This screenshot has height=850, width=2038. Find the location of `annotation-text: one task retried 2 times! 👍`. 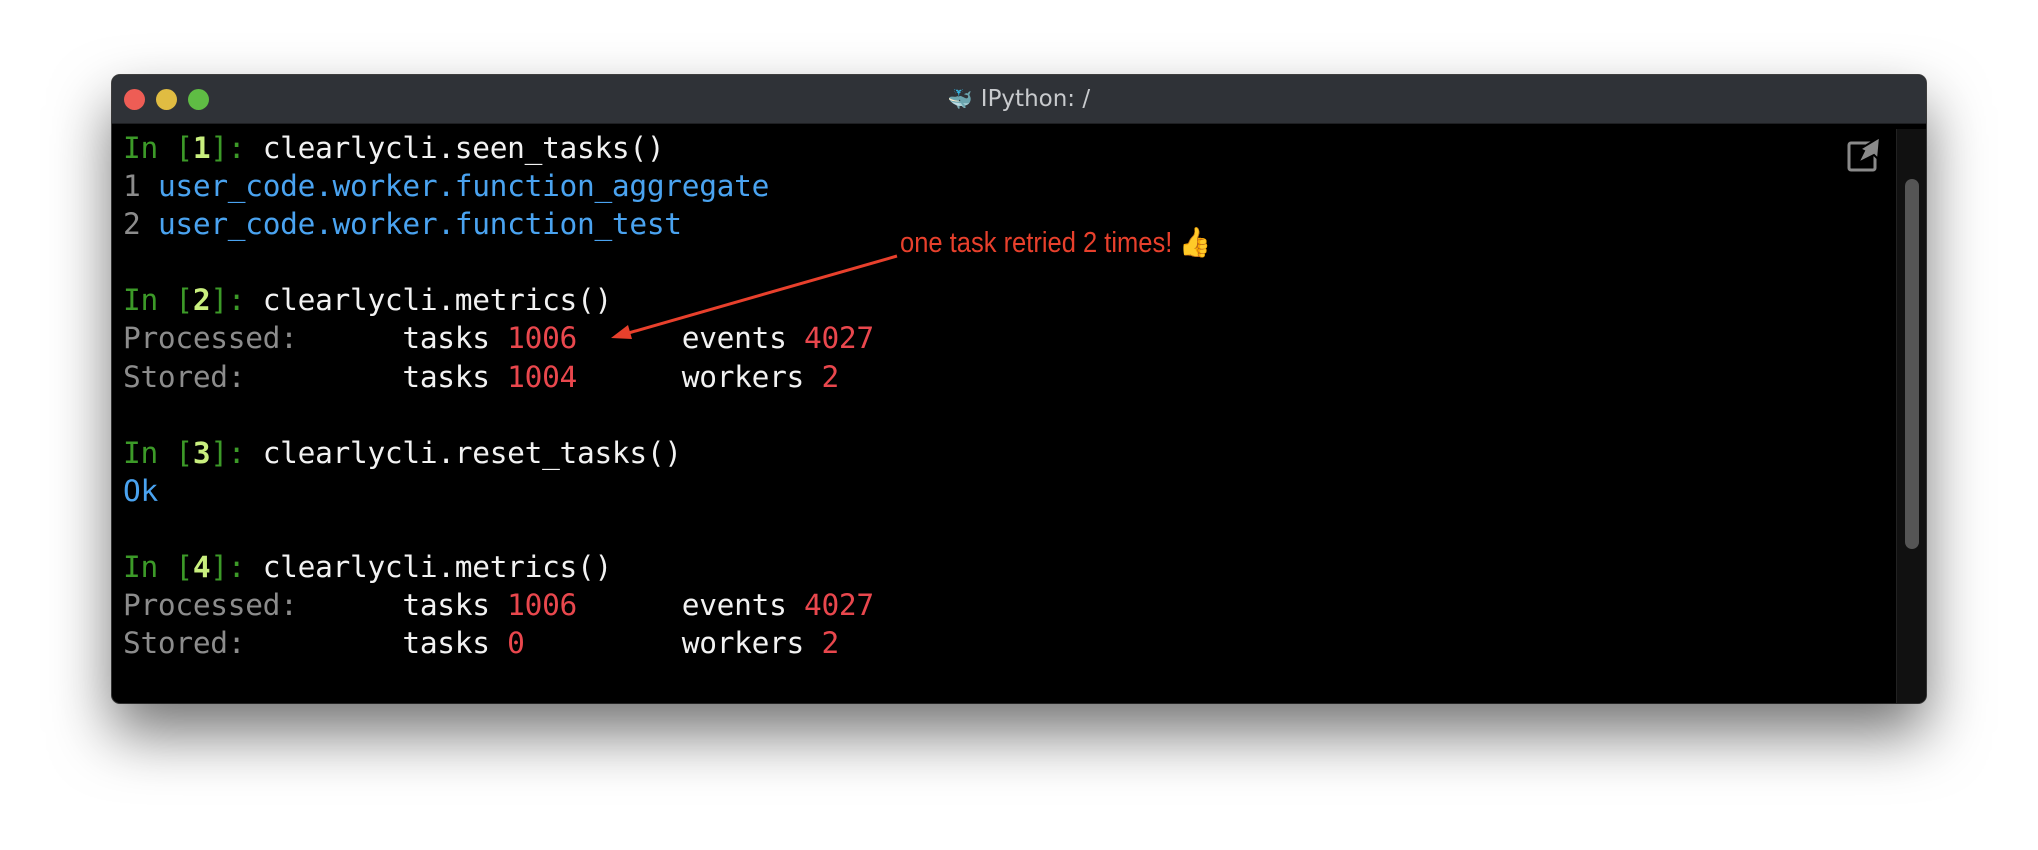

annotation-text: one task retried 2 times! 👍 is located at coordinates (1056, 243).